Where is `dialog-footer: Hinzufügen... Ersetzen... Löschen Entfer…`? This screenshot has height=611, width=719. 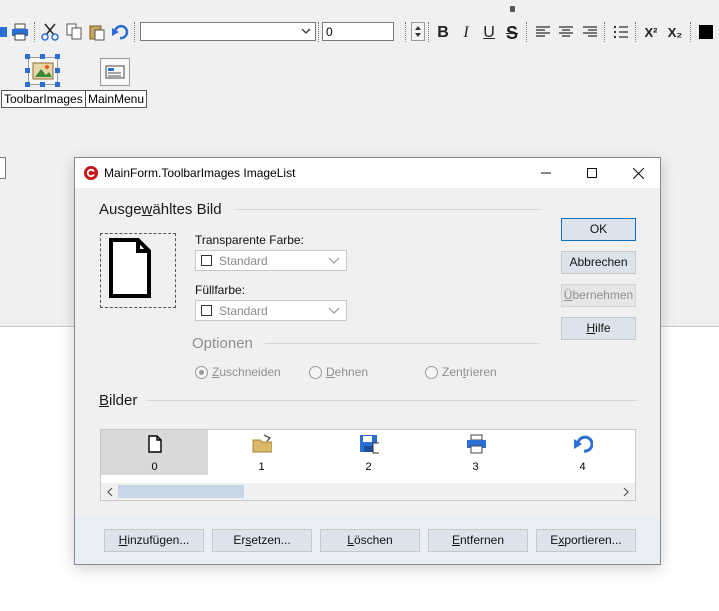
dialog-footer: Hinzufügen... Ersetzen... Löschen Entfer… is located at coordinates (367, 540).